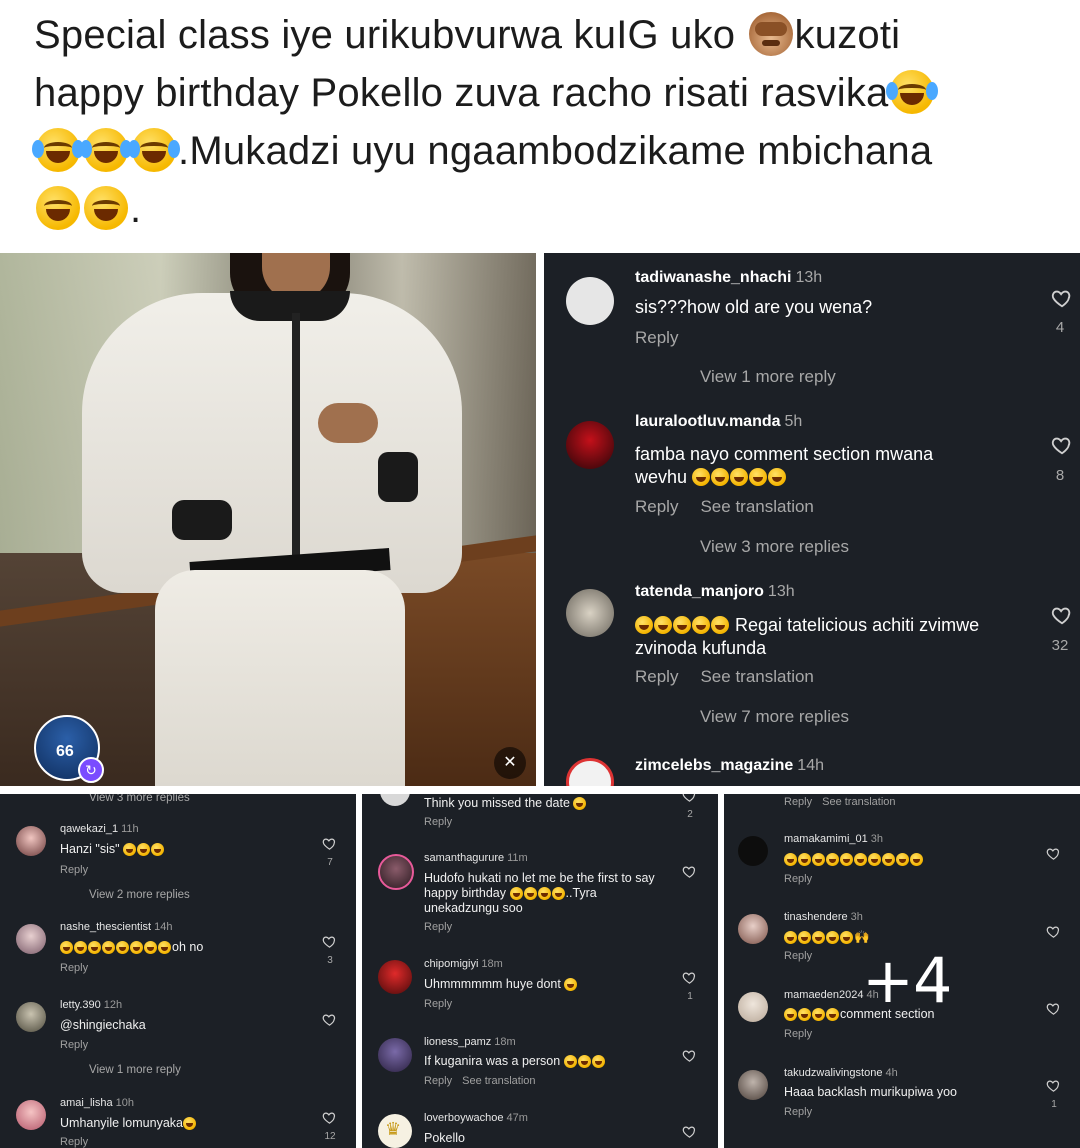 This screenshot has height=1148, width=1080. What do you see at coordinates (97, 1103) in the screenshot?
I see `comment-username: amai_lisha 10h` at bounding box center [97, 1103].